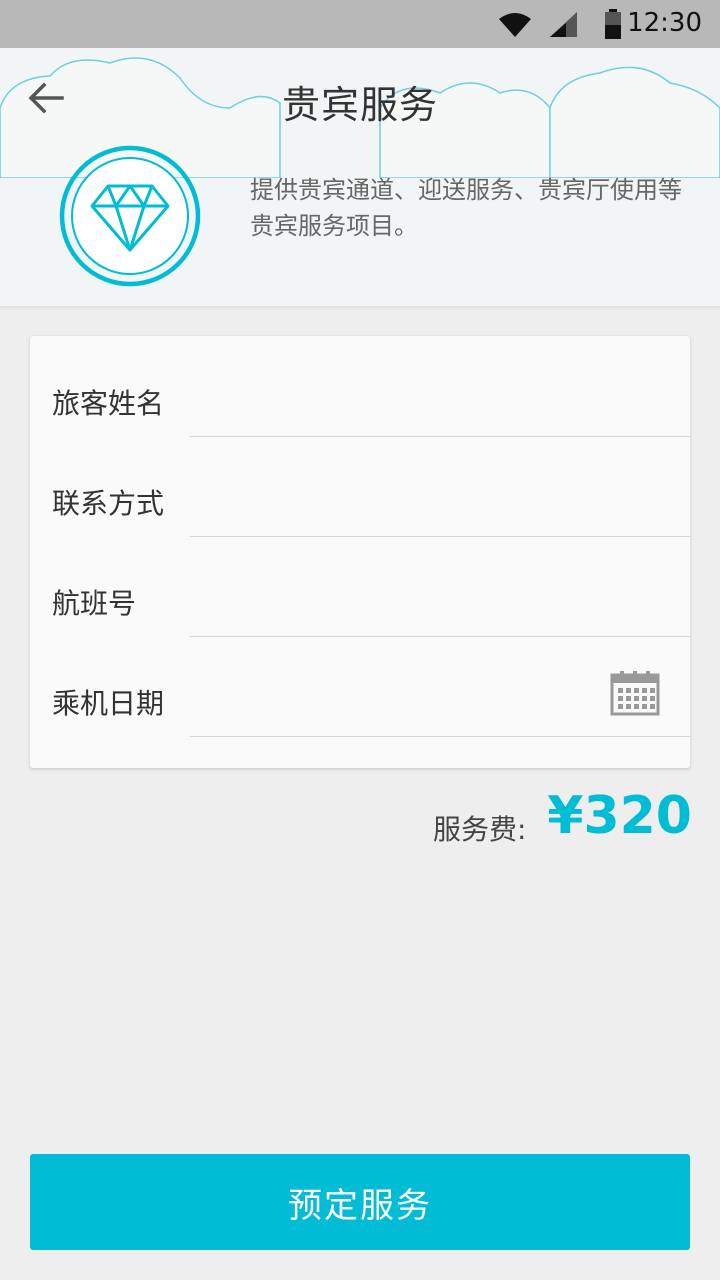 This screenshot has height=1280, width=720. Describe the element at coordinates (440, 736) in the screenshot. I see `field-underline` at that location.